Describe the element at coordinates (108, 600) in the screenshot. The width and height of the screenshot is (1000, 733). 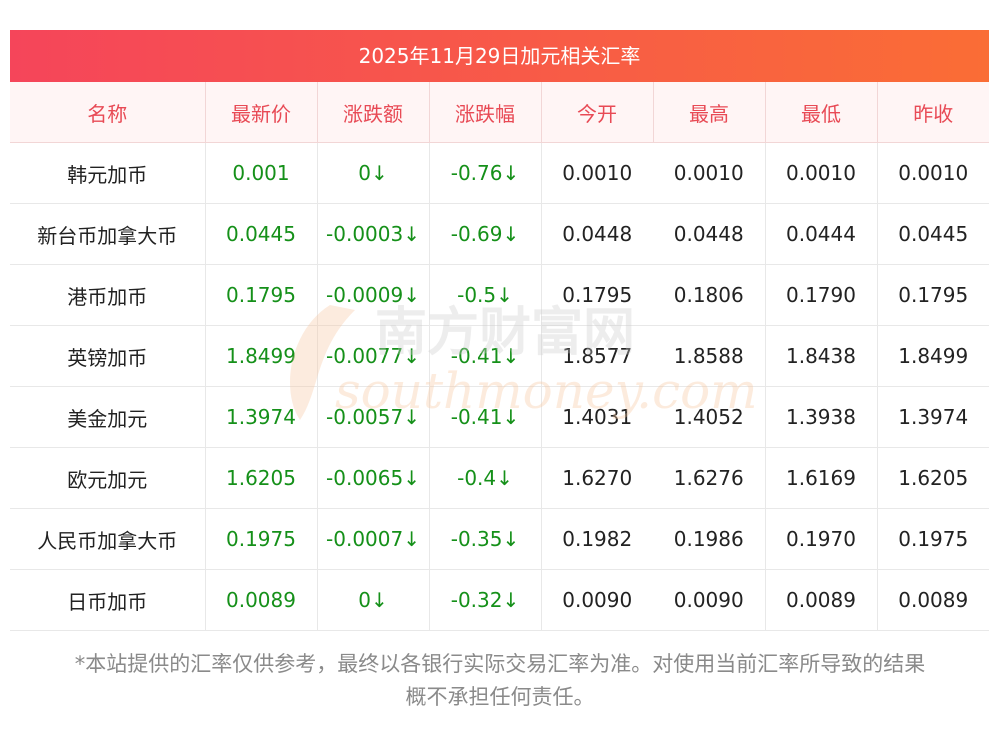
I see `cell-name: 日币加币` at that location.